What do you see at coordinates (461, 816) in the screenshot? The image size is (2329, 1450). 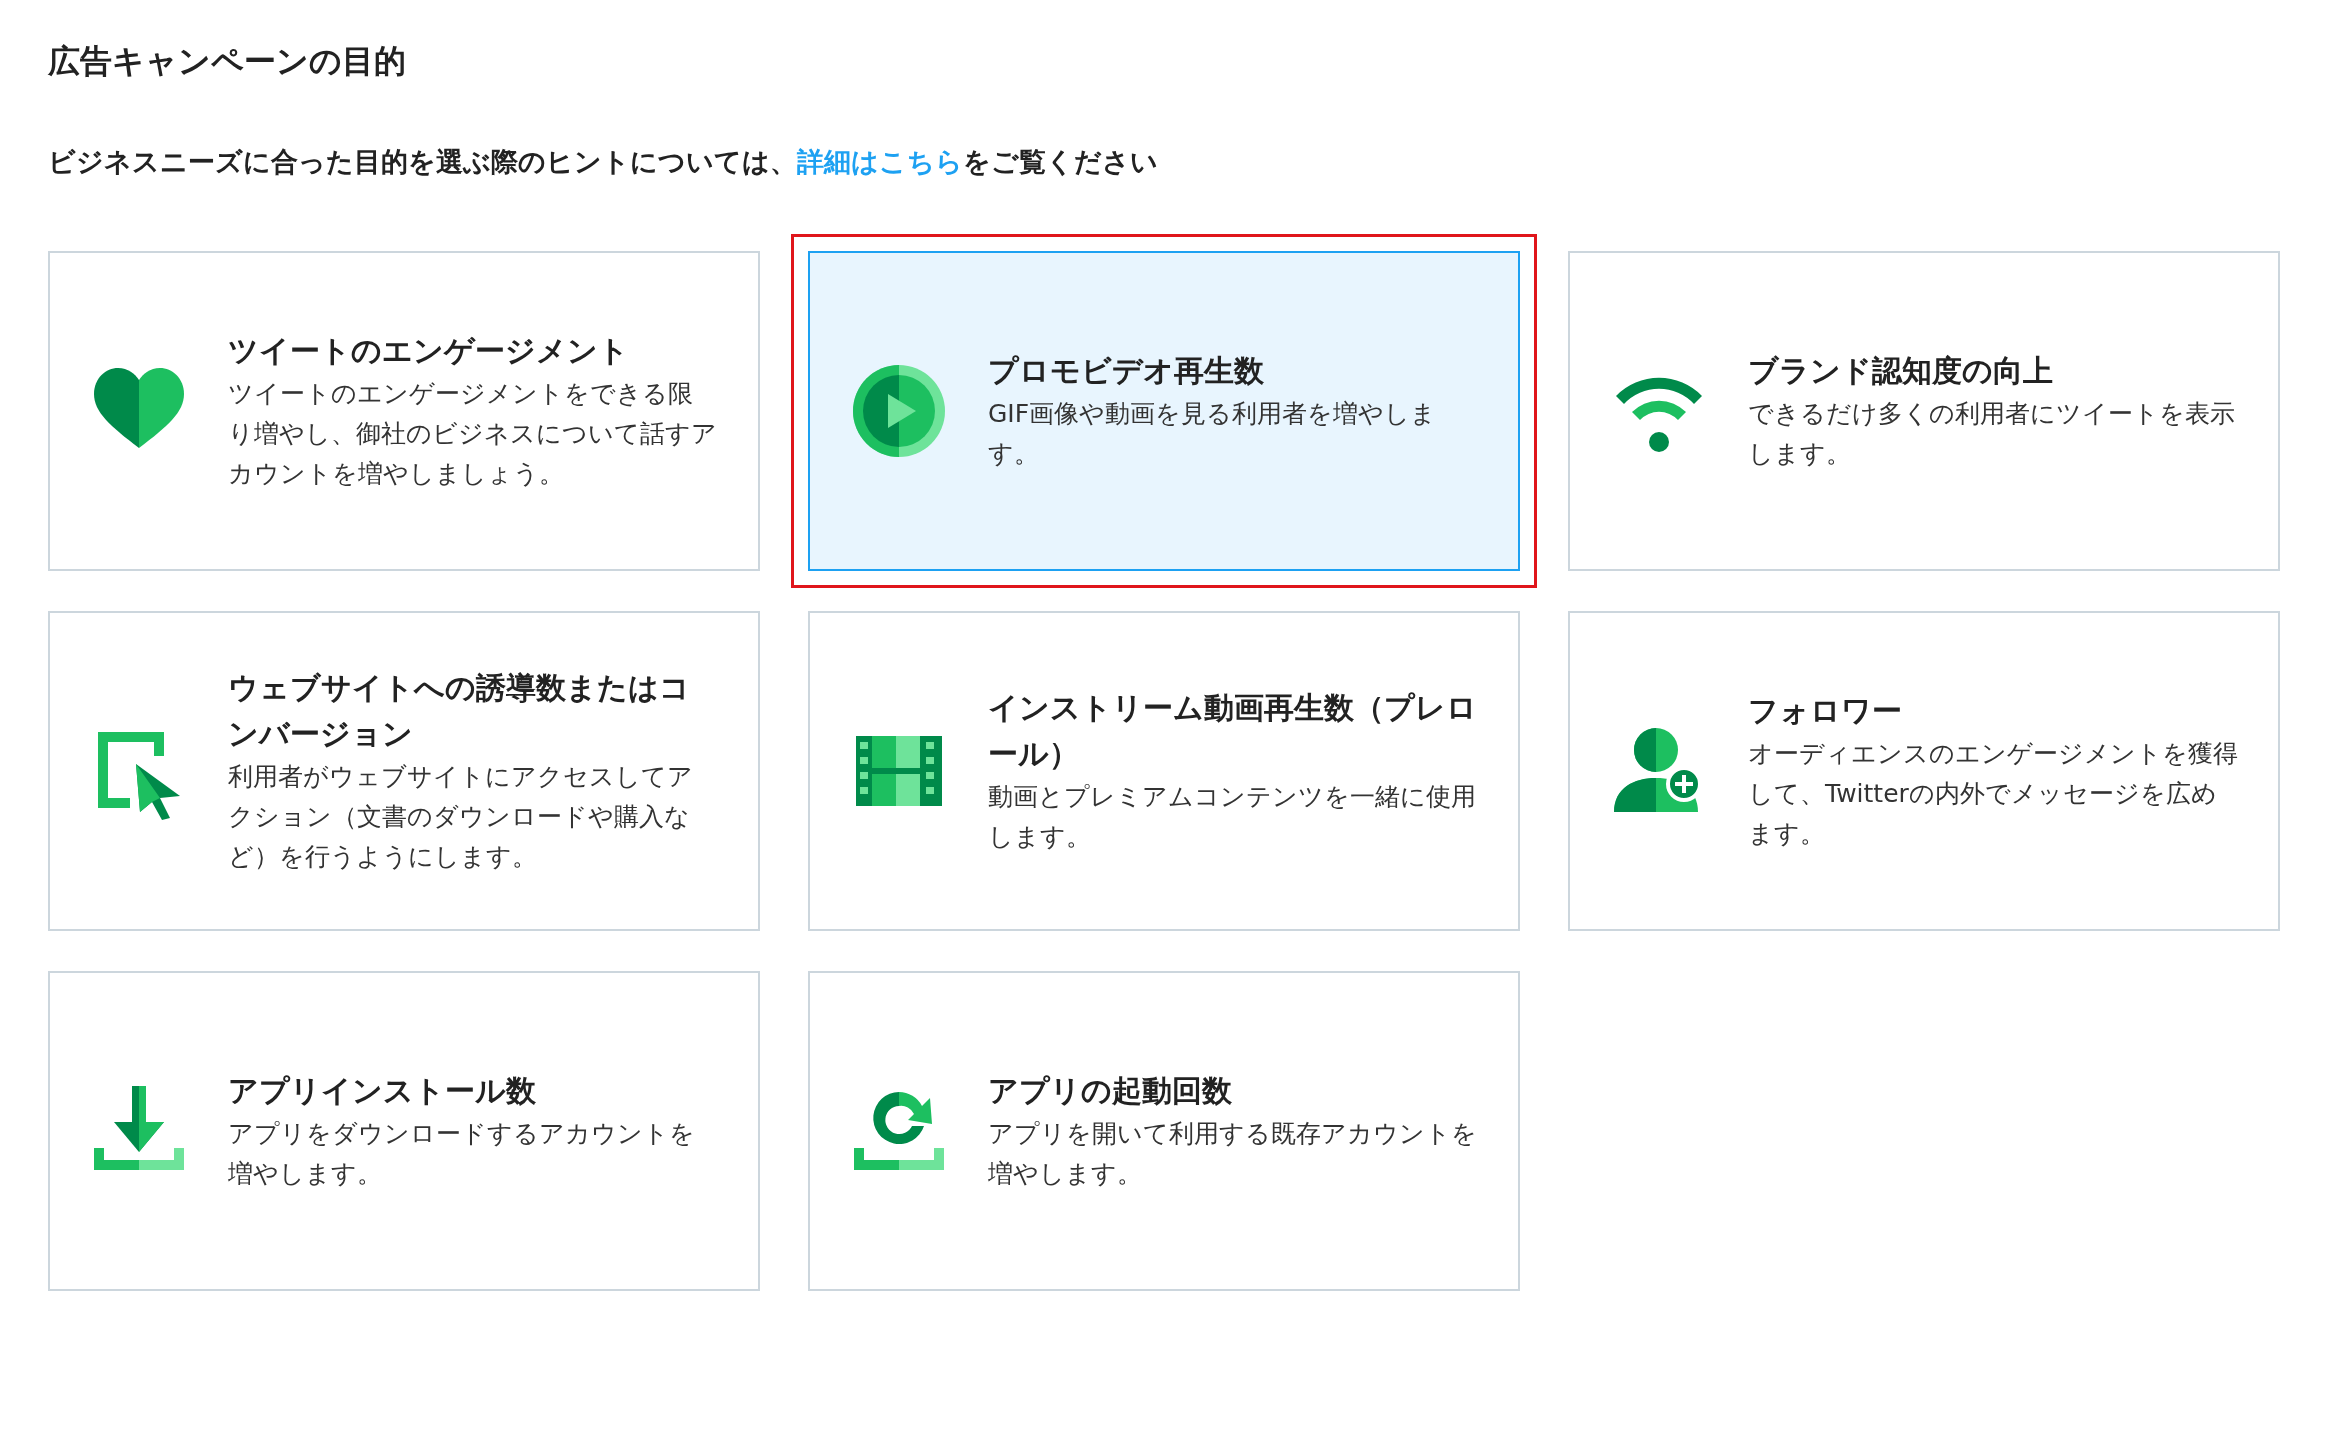 I see `objective-description: 利用者がウェブサイトにアクセスしてアクション（文書のダウンロードや購入など）を行うようにします。` at bounding box center [461, 816].